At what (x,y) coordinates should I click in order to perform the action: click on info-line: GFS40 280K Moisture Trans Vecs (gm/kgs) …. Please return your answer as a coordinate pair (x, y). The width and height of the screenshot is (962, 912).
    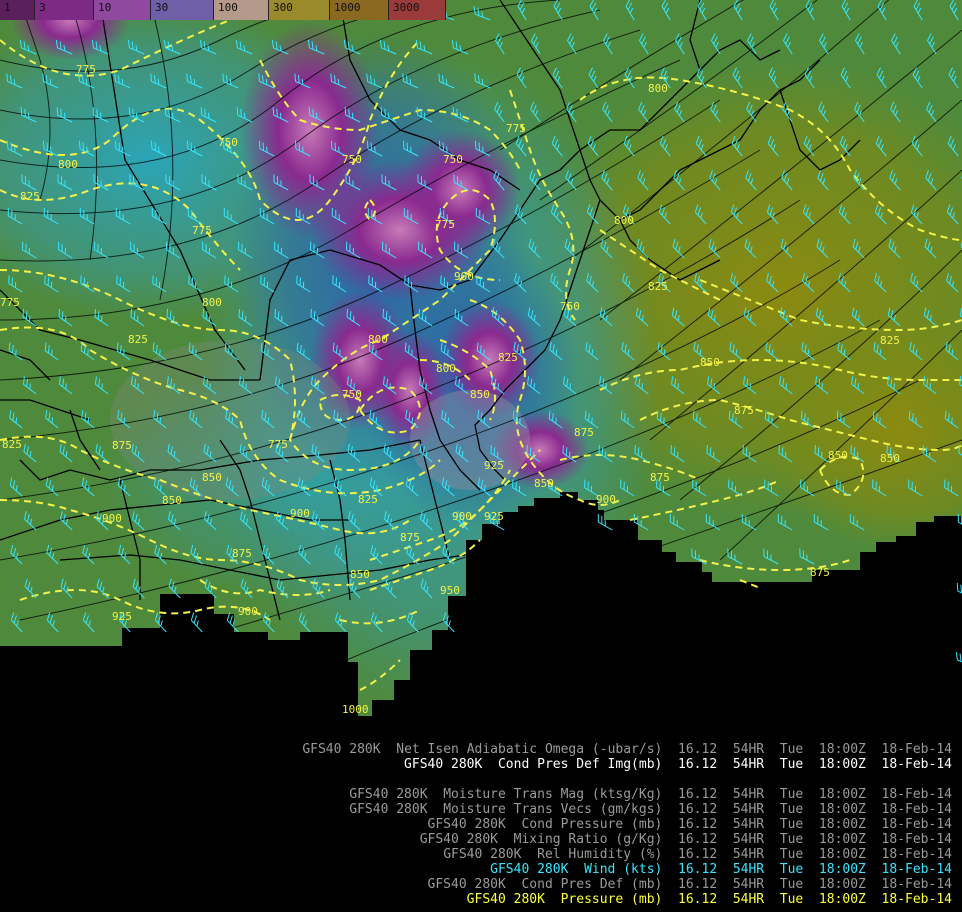
    Looking at the image, I should click on (650, 809).